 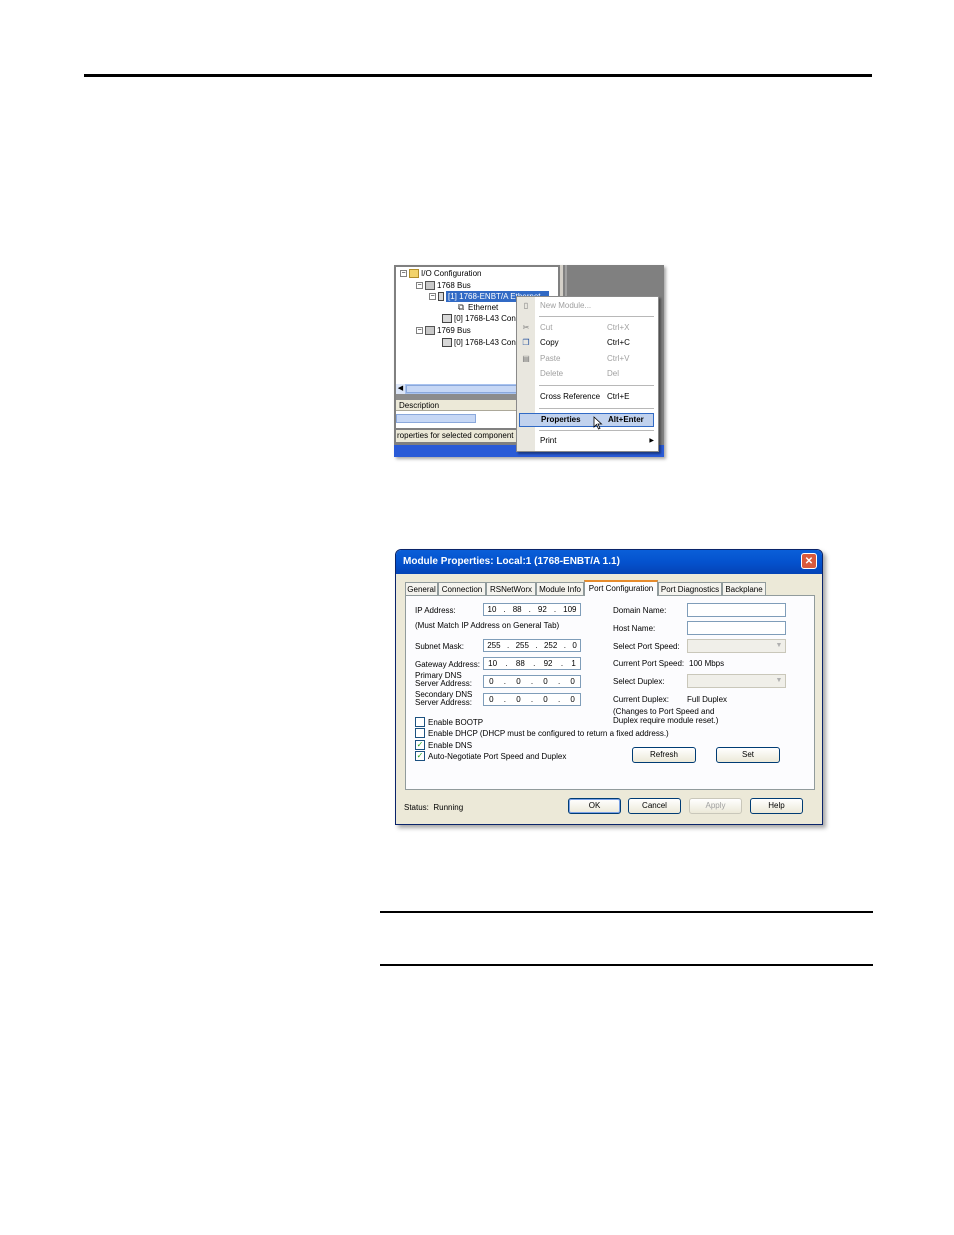 What do you see at coordinates (707, 699) in the screenshot?
I see `current-duplex-value: Full Duplex` at bounding box center [707, 699].